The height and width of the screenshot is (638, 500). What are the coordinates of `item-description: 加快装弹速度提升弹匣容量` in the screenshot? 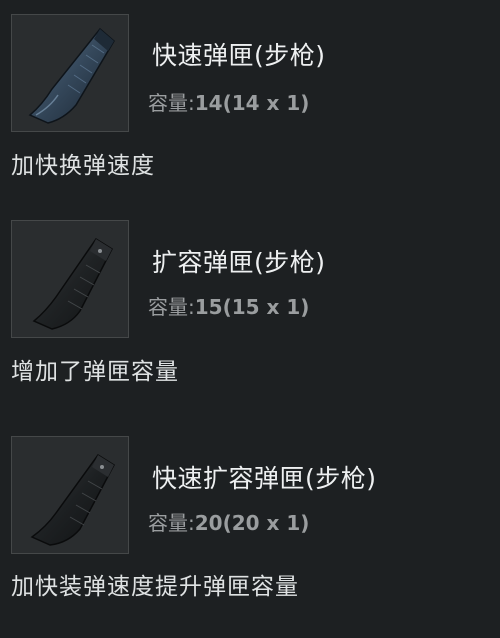 It's located at (155, 587).